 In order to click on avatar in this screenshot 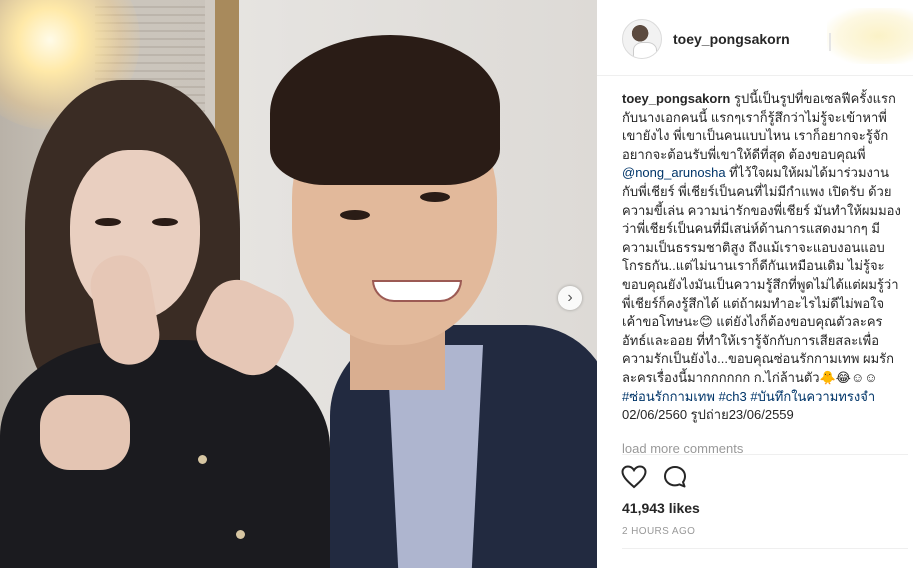, I will do `click(642, 39)`.